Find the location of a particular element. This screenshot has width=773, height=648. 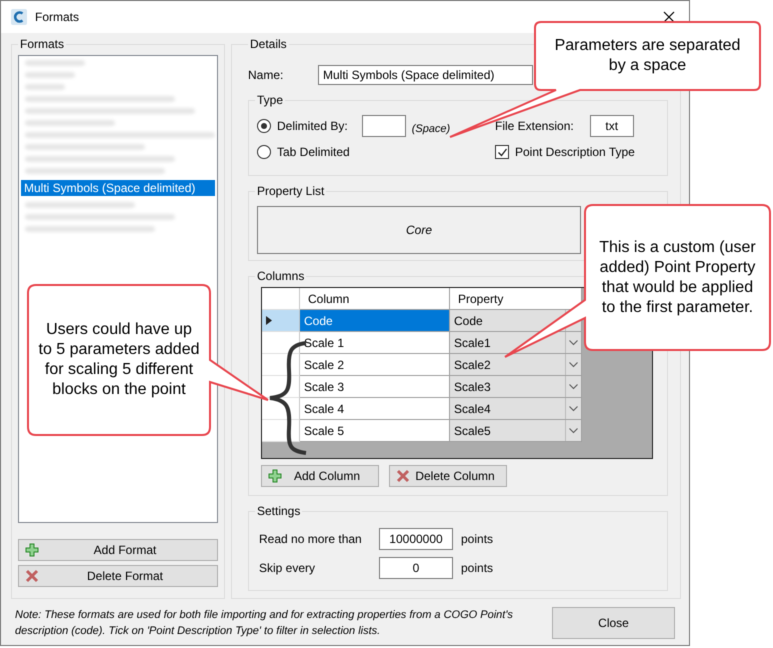

table-cell: Code is located at coordinates (375, 321).